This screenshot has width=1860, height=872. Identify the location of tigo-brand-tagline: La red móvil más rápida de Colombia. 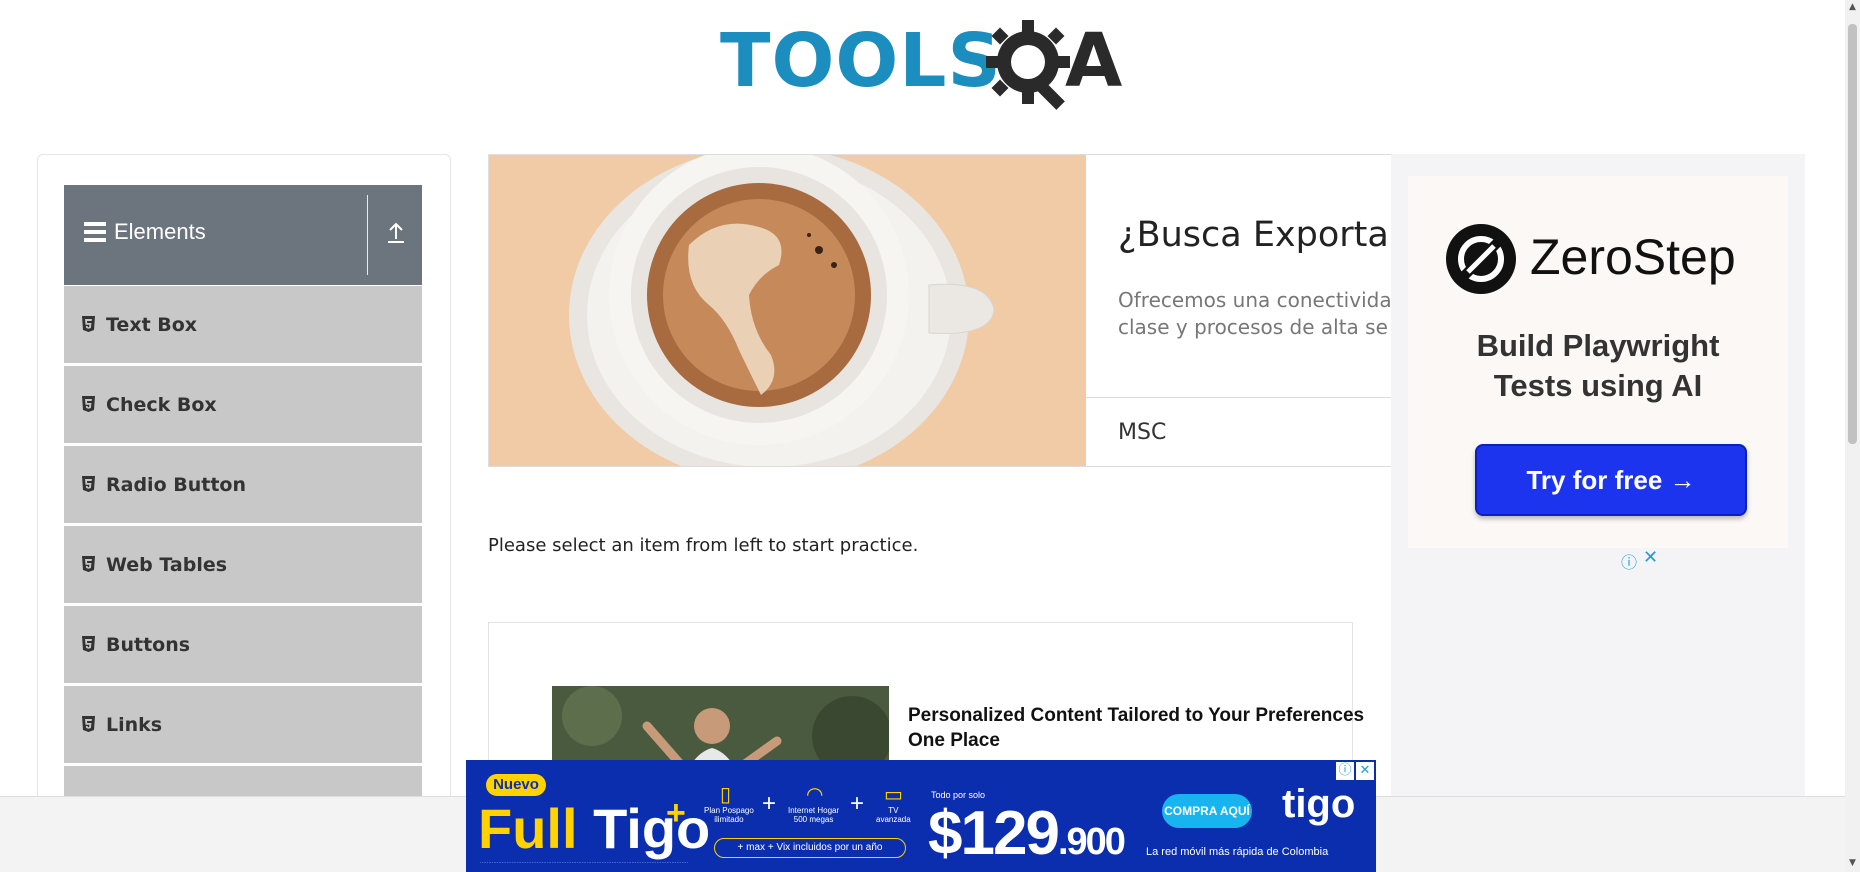
(1237, 852).